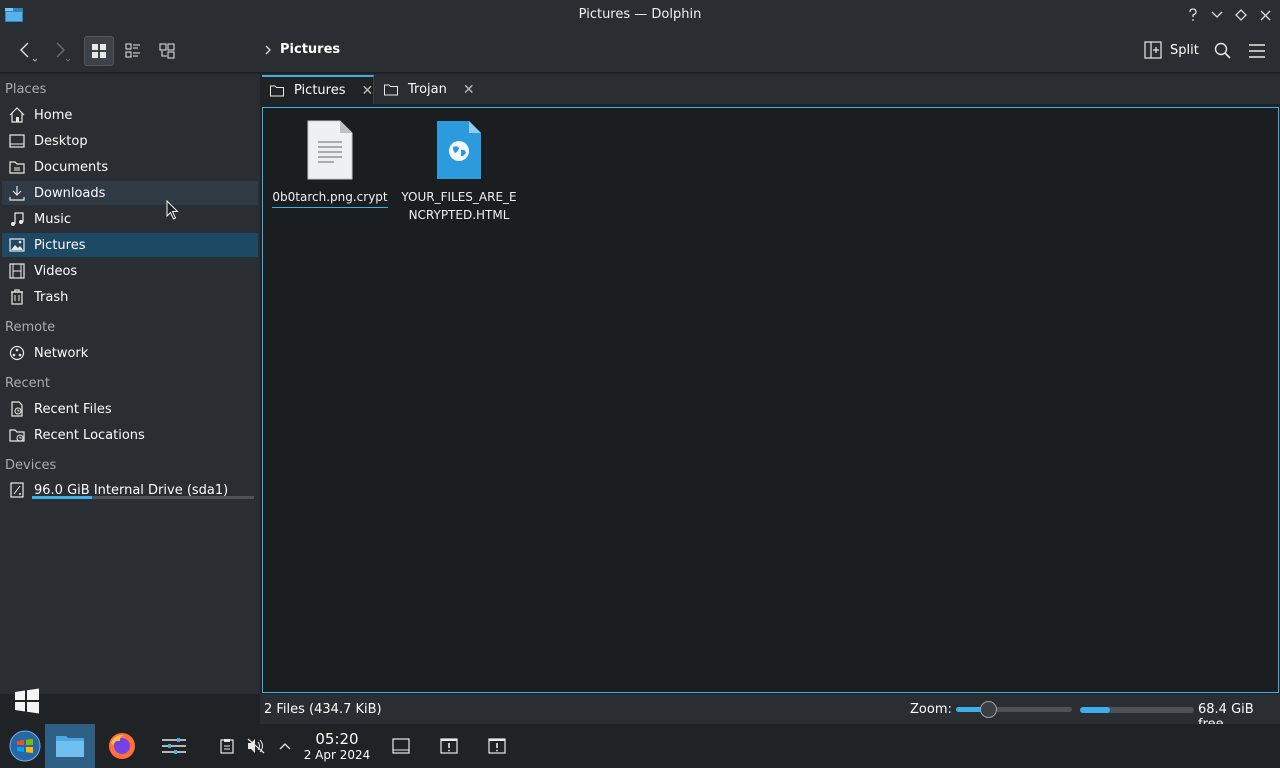 The image size is (1280, 768). What do you see at coordinates (17, 297) in the screenshot?
I see `trash-icon` at bounding box center [17, 297].